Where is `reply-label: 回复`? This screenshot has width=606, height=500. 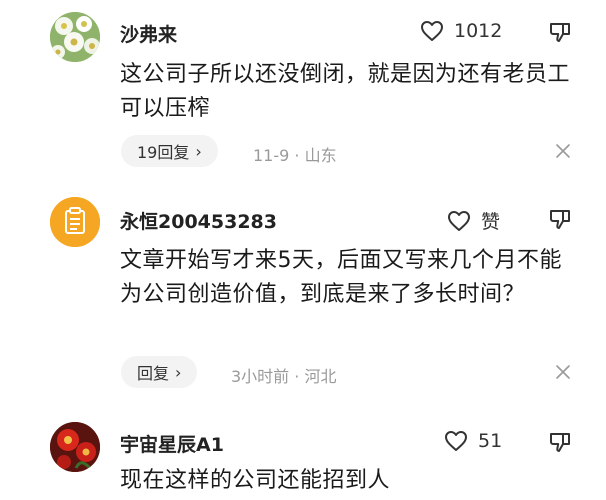 reply-label: 回复 is located at coordinates (153, 373).